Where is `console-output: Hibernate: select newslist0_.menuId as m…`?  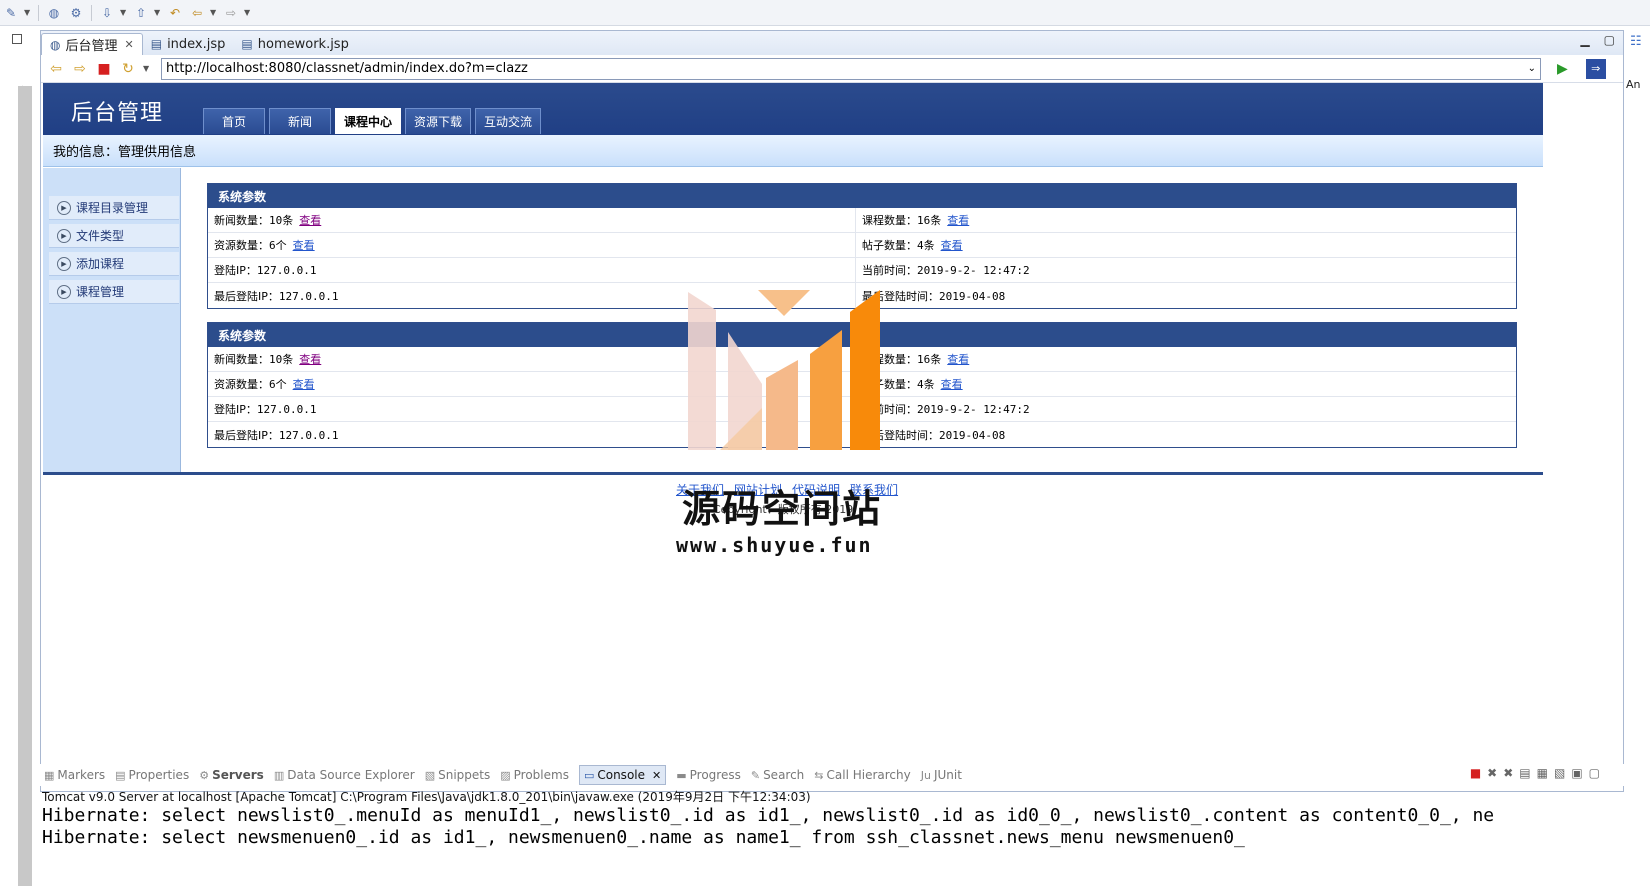
console-output: Hibernate: select newslist0_.menuId as m… is located at coordinates (832, 827).